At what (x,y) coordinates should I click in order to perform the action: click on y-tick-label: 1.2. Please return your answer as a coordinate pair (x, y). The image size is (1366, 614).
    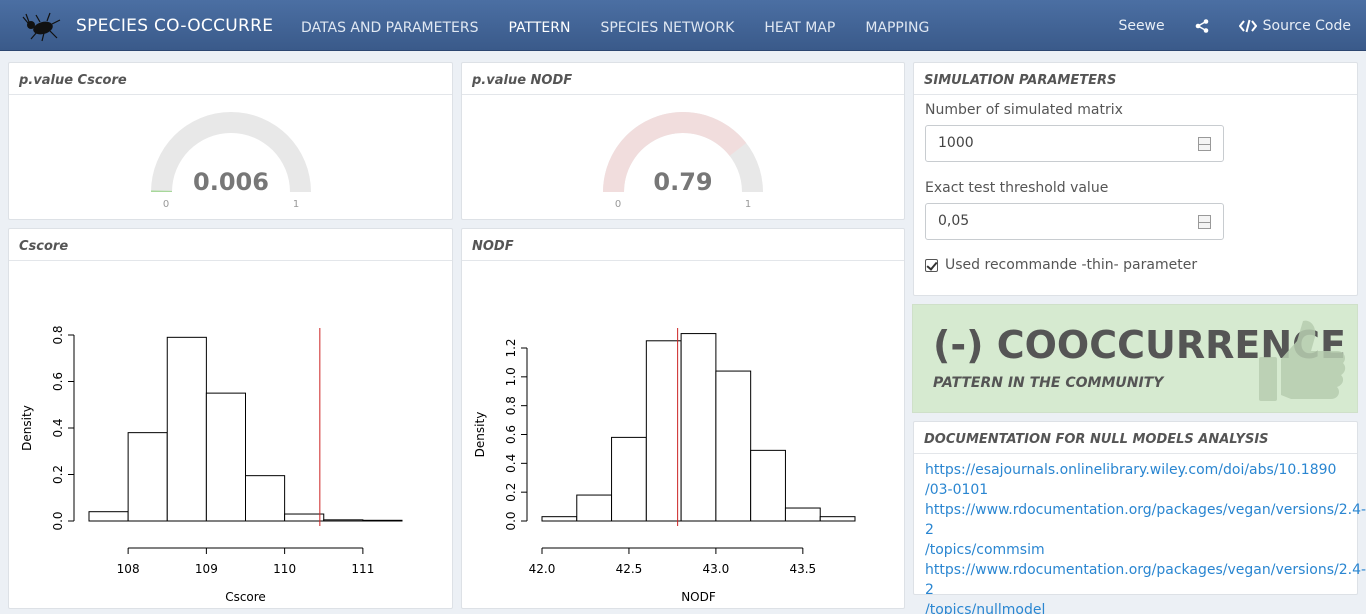
    Looking at the image, I should click on (511, 347).